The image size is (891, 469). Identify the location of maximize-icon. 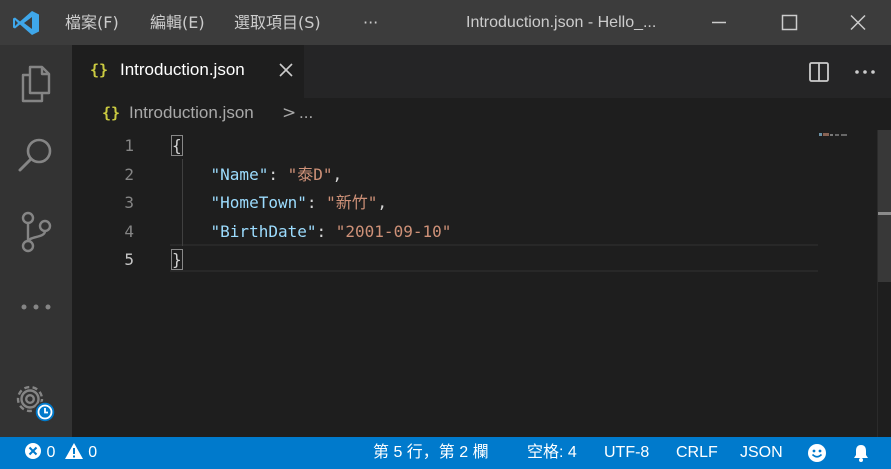
(789, 22).